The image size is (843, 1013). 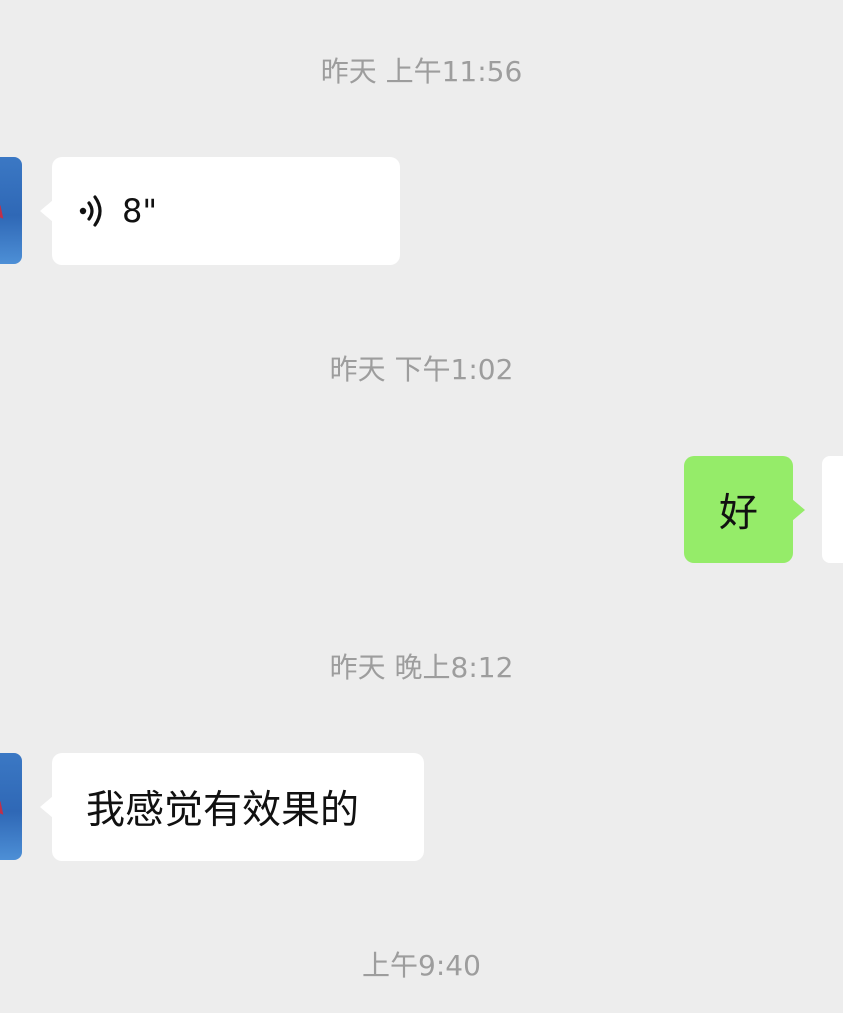 I want to click on sent-message-text: 好, so click(x=738, y=513).